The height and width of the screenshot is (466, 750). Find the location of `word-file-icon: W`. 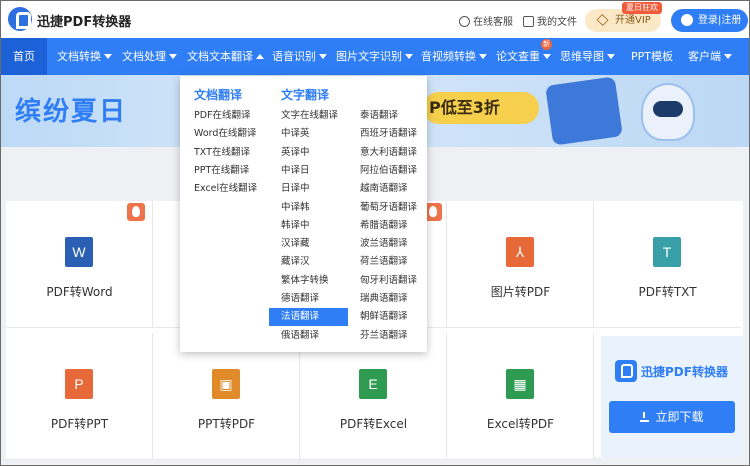

word-file-icon: W is located at coordinates (79, 252).